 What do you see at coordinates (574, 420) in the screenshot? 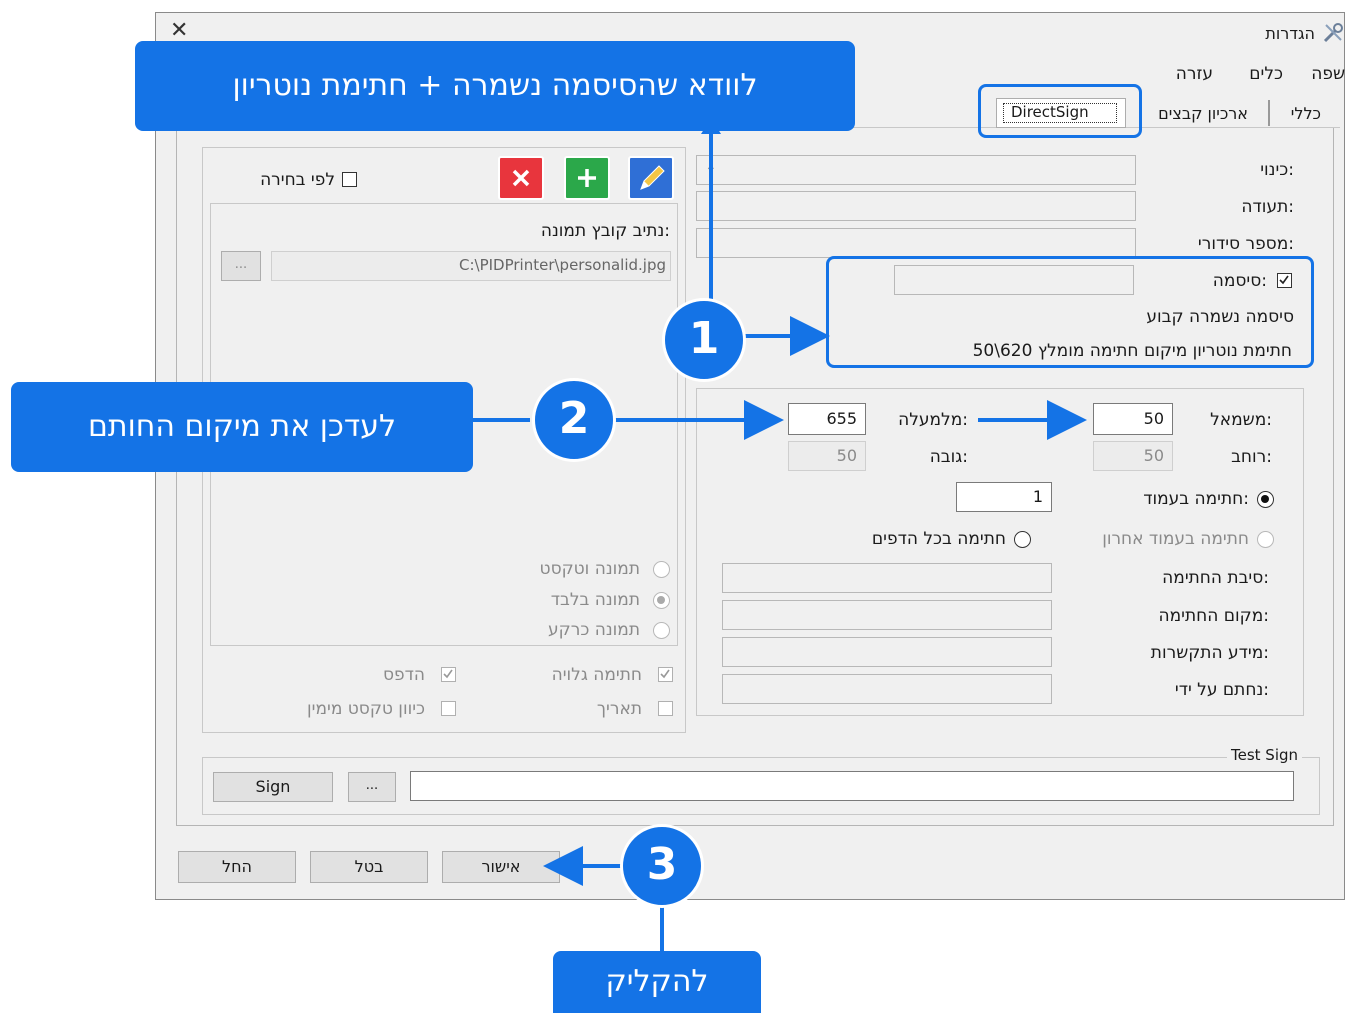
I see `step-badge-2: 2` at bounding box center [574, 420].